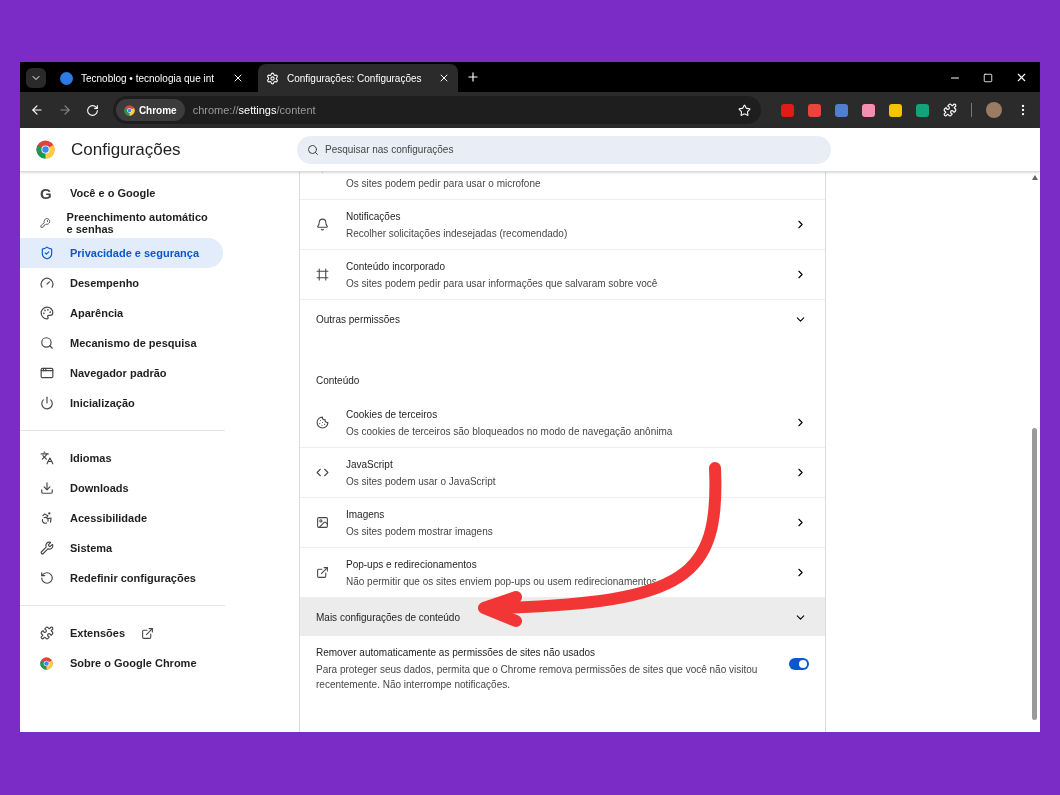  What do you see at coordinates (456, 653) in the screenshot?
I see `setting-title: Remover automaticamente as permissões de sites não usados` at bounding box center [456, 653].